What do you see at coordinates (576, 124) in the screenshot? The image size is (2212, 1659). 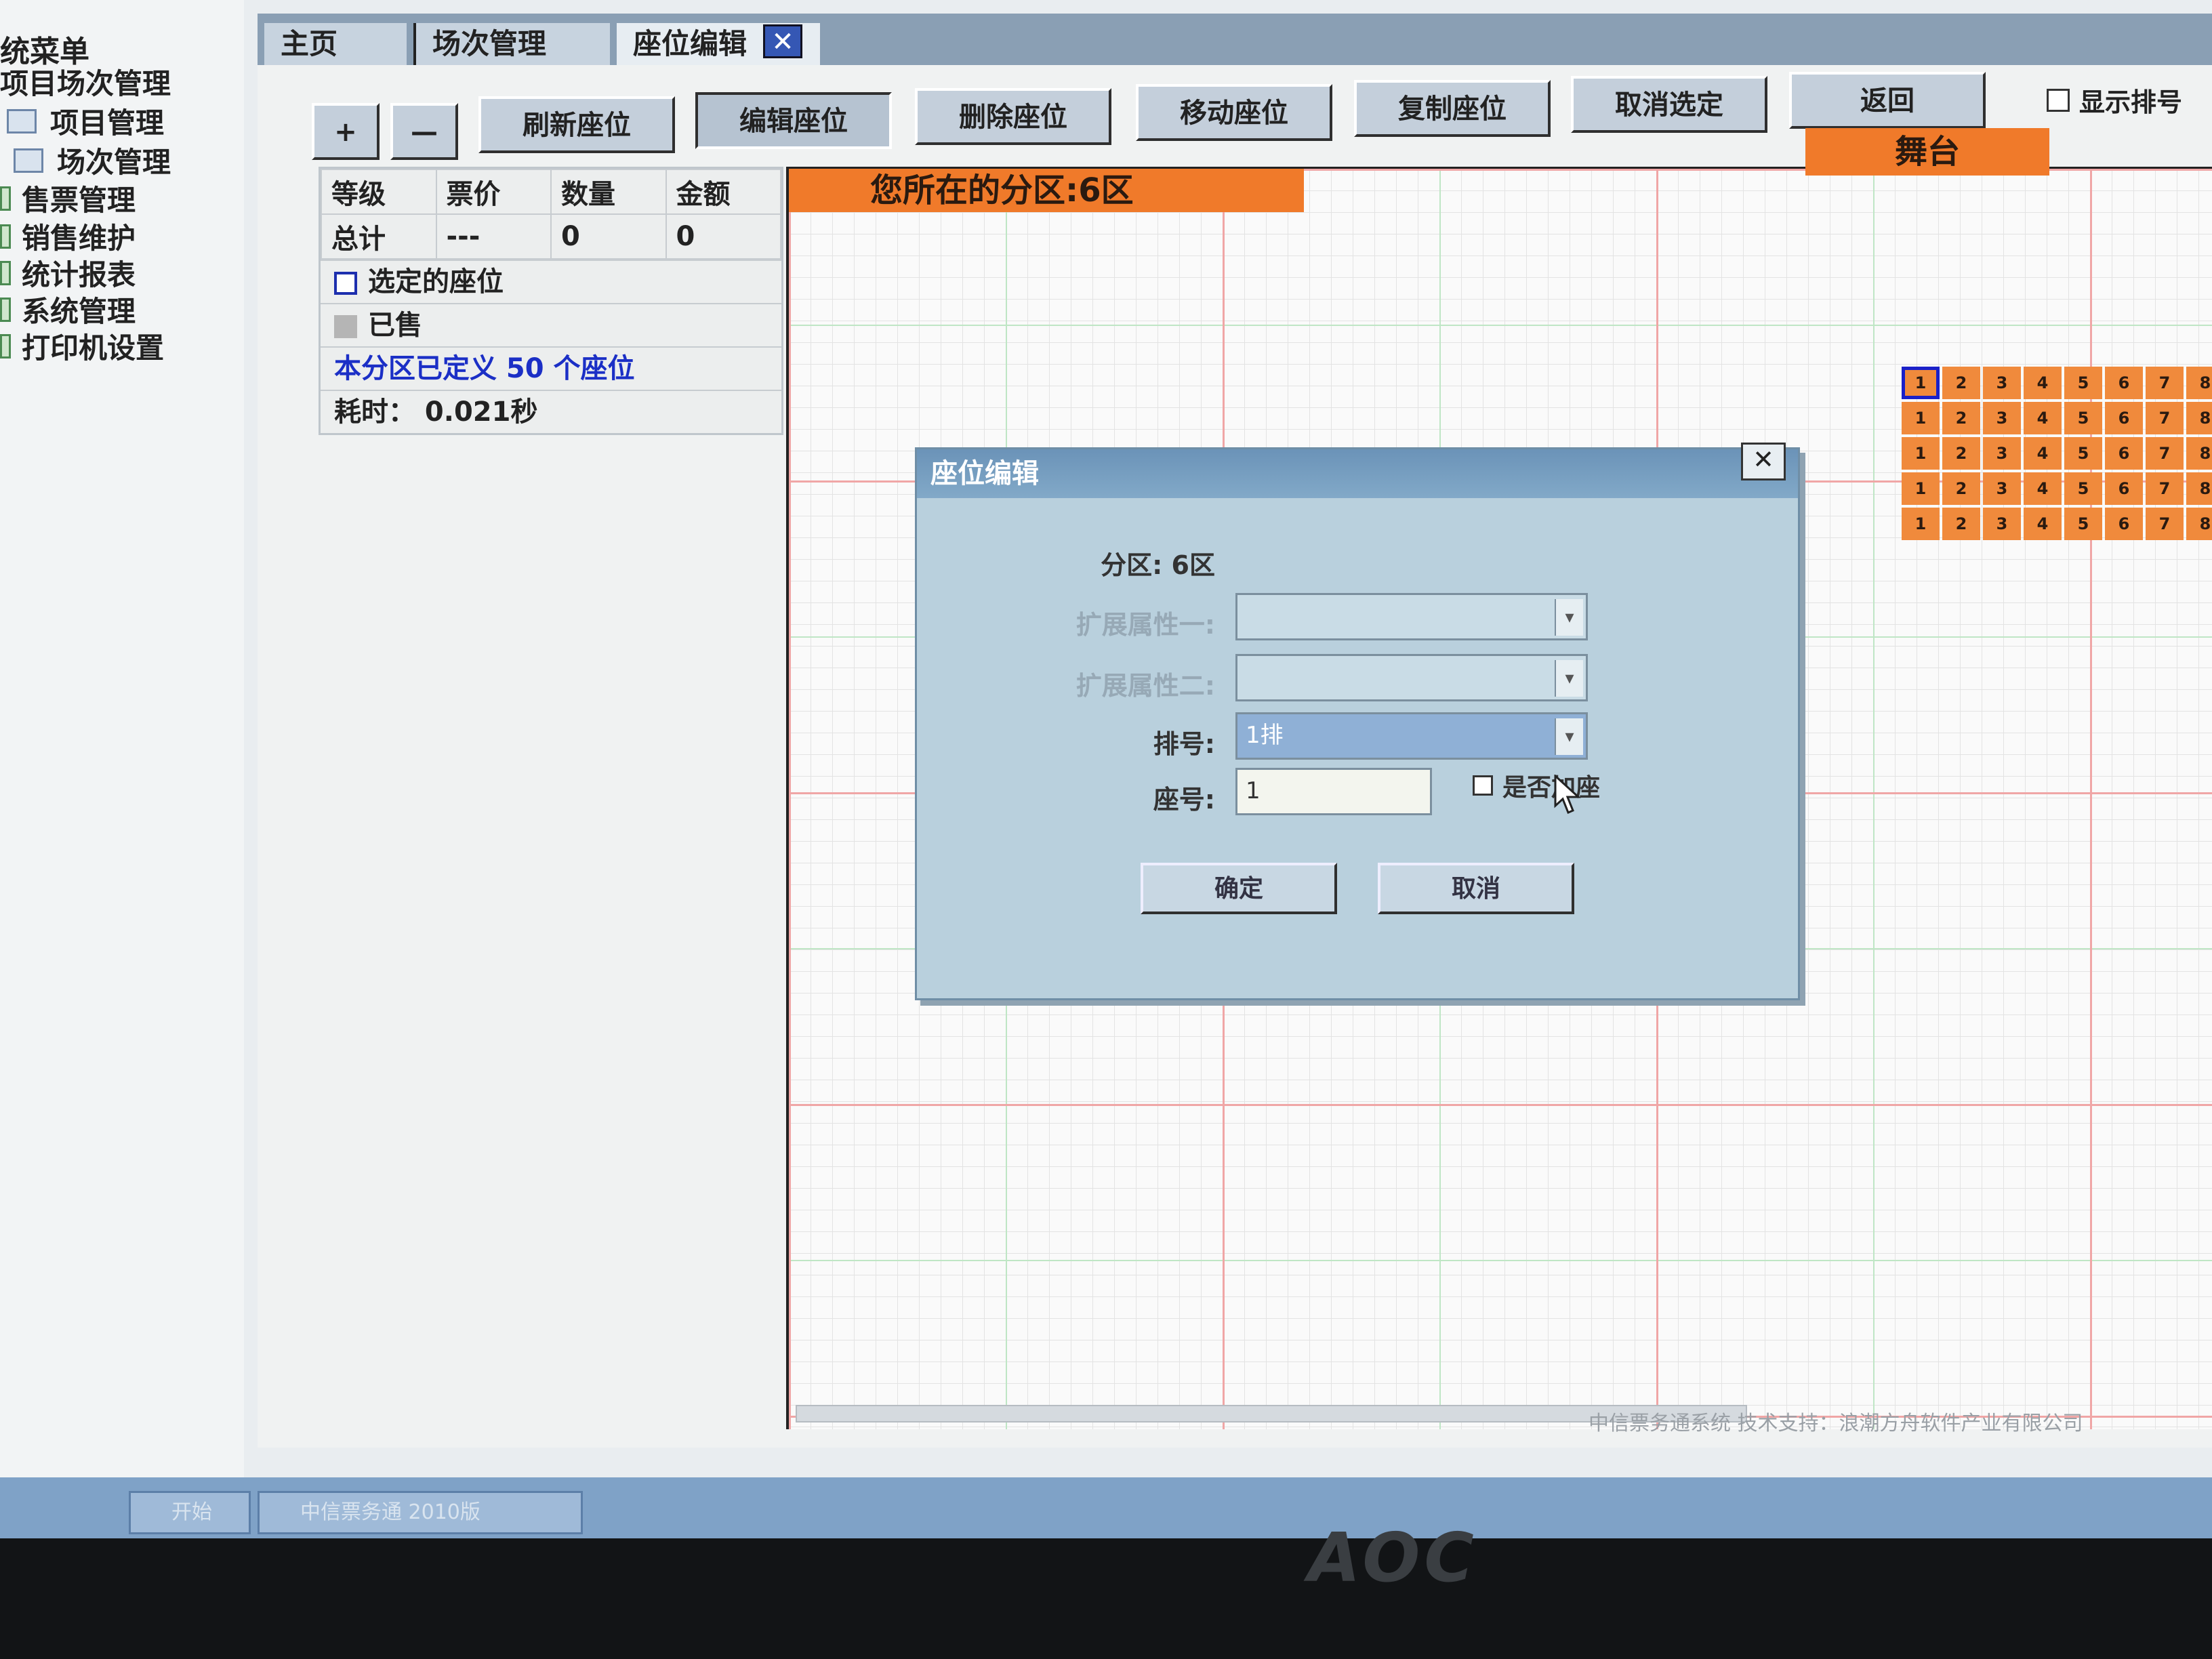 I see `refresh-seats-button: 刷新座位` at bounding box center [576, 124].